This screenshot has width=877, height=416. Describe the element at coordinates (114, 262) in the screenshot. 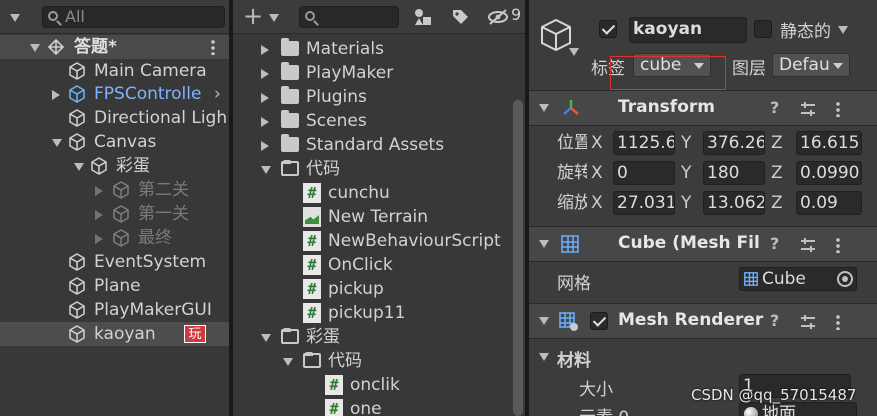

I see `hierarchy-item-eventsystem: EventSystem` at that location.